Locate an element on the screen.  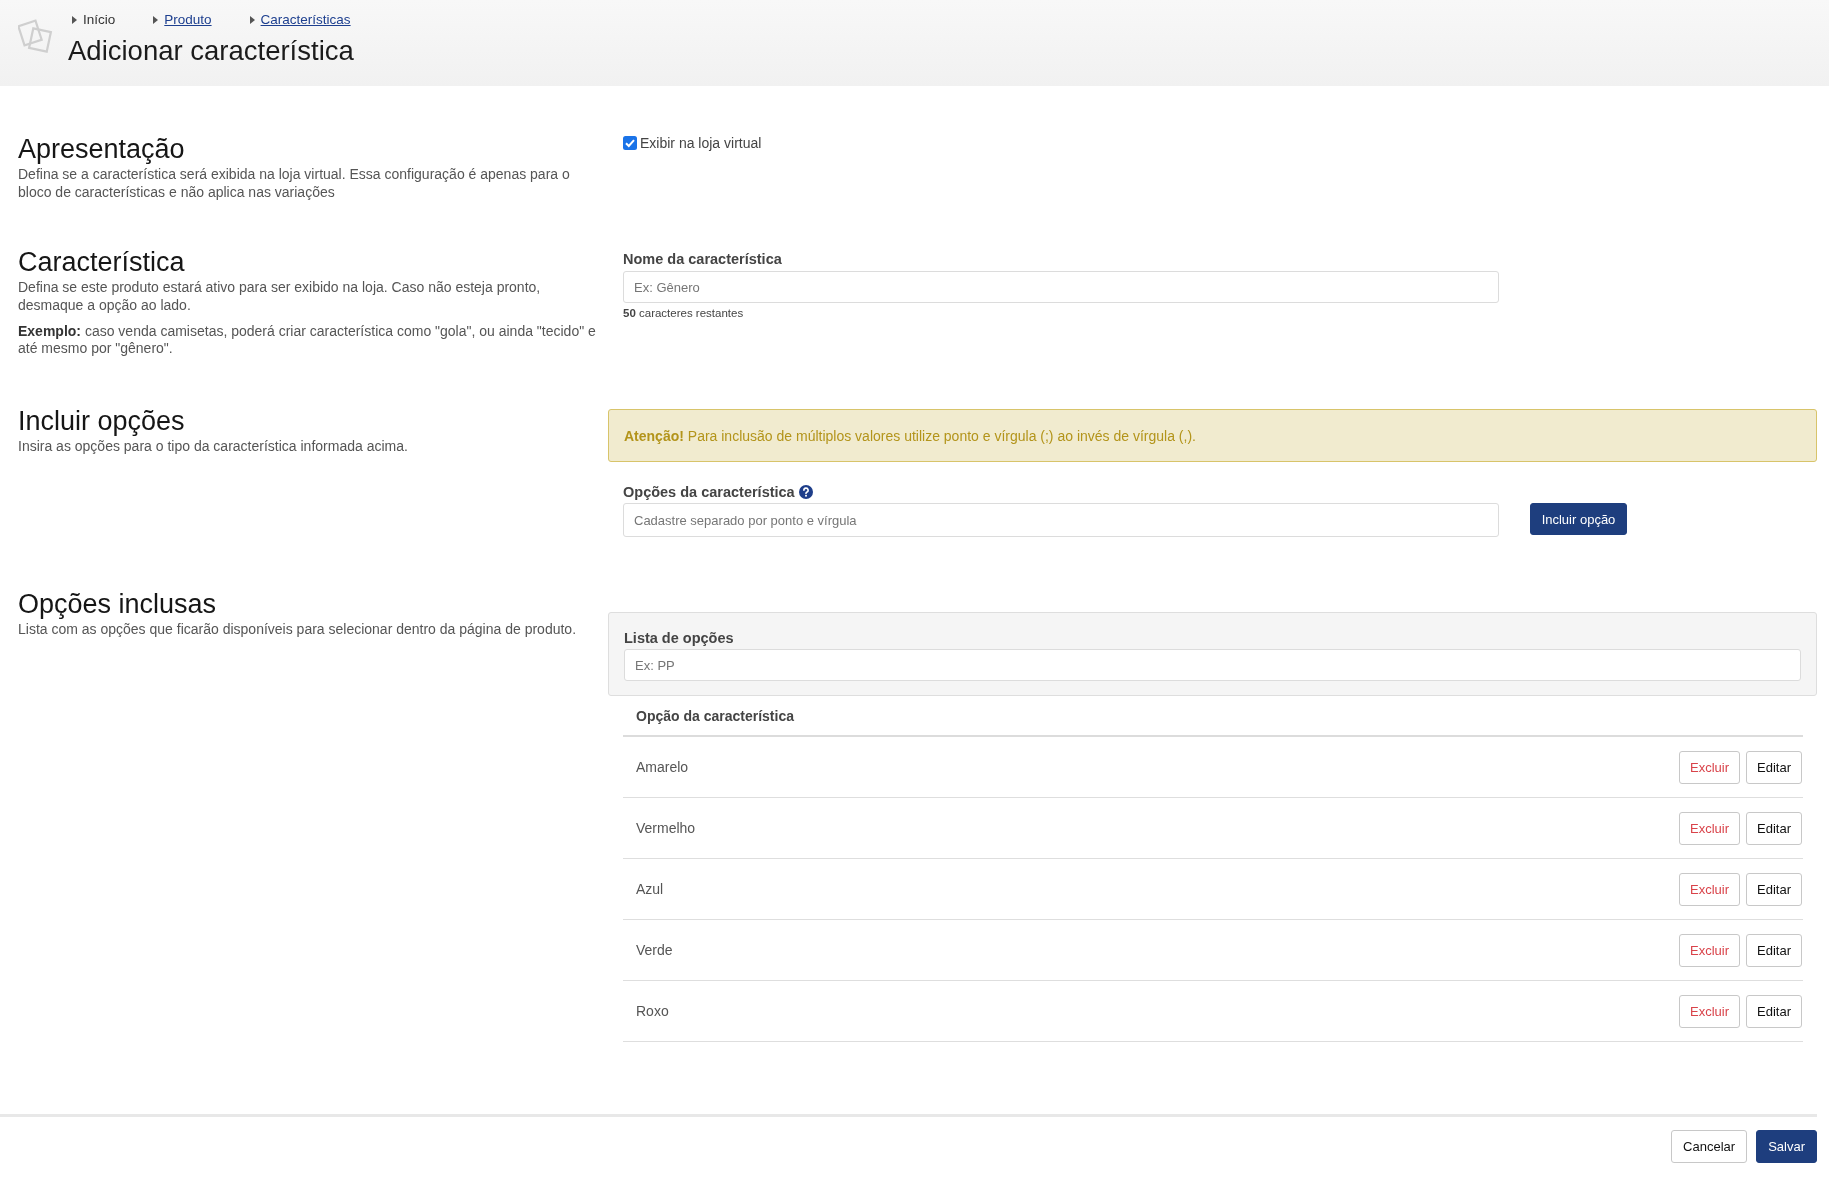
table-cell: Azul is located at coordinates (650, 889).